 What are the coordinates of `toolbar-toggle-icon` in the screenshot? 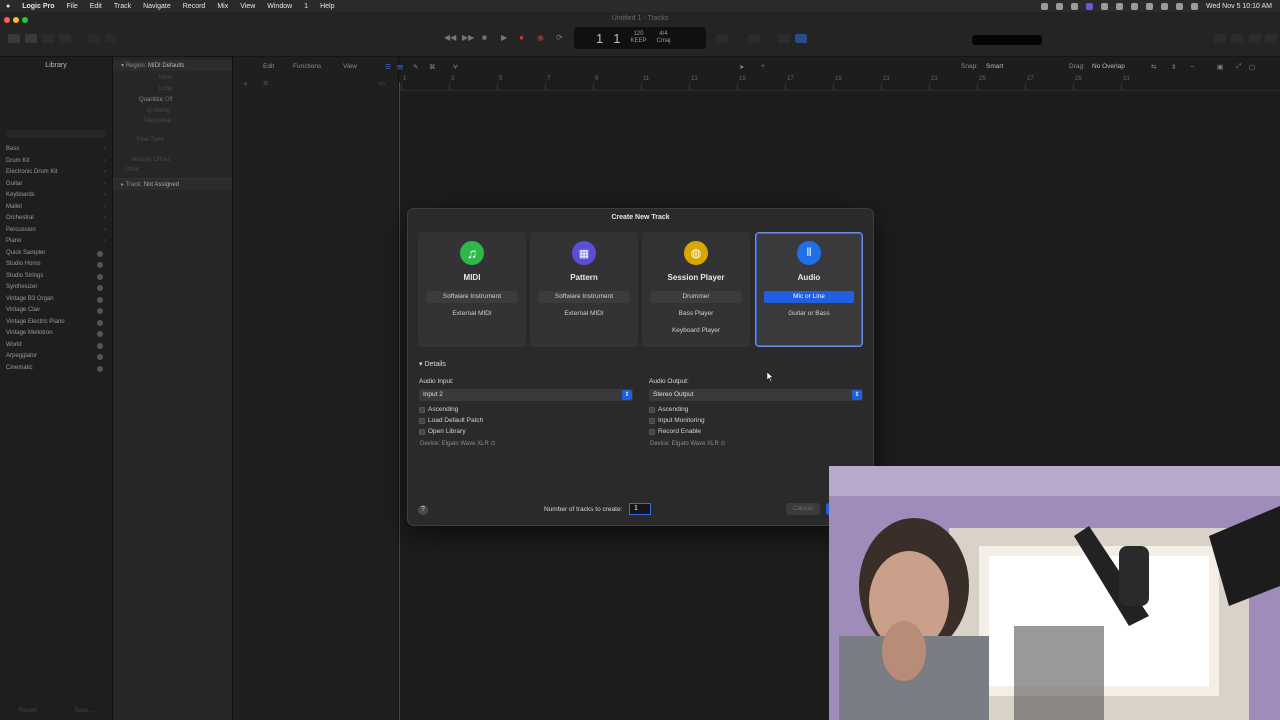 It's located at (65, 38).